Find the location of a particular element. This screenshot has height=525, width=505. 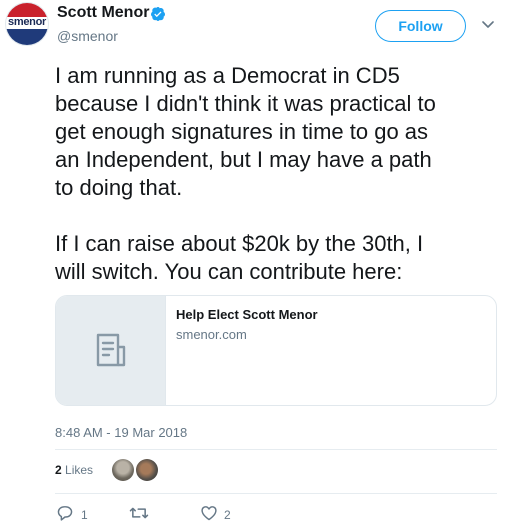

like-count: 2 is located at coordinates (227, 515).